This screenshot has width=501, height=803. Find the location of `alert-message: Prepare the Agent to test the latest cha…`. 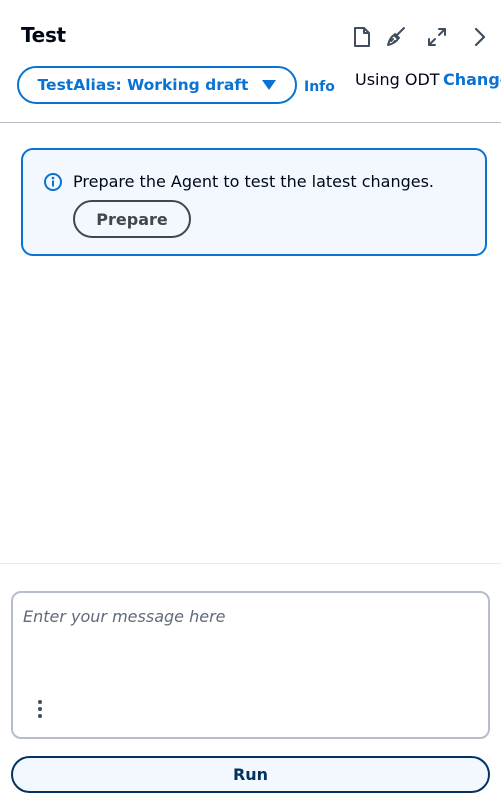

alert-message: Prepare the Agent to test the latest cha… is located at coordinates (254, 181).